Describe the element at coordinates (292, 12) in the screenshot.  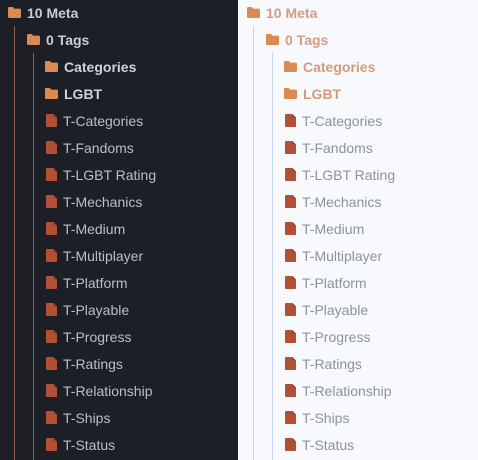
I see `tree-item-label: 10 Meta` at that location.